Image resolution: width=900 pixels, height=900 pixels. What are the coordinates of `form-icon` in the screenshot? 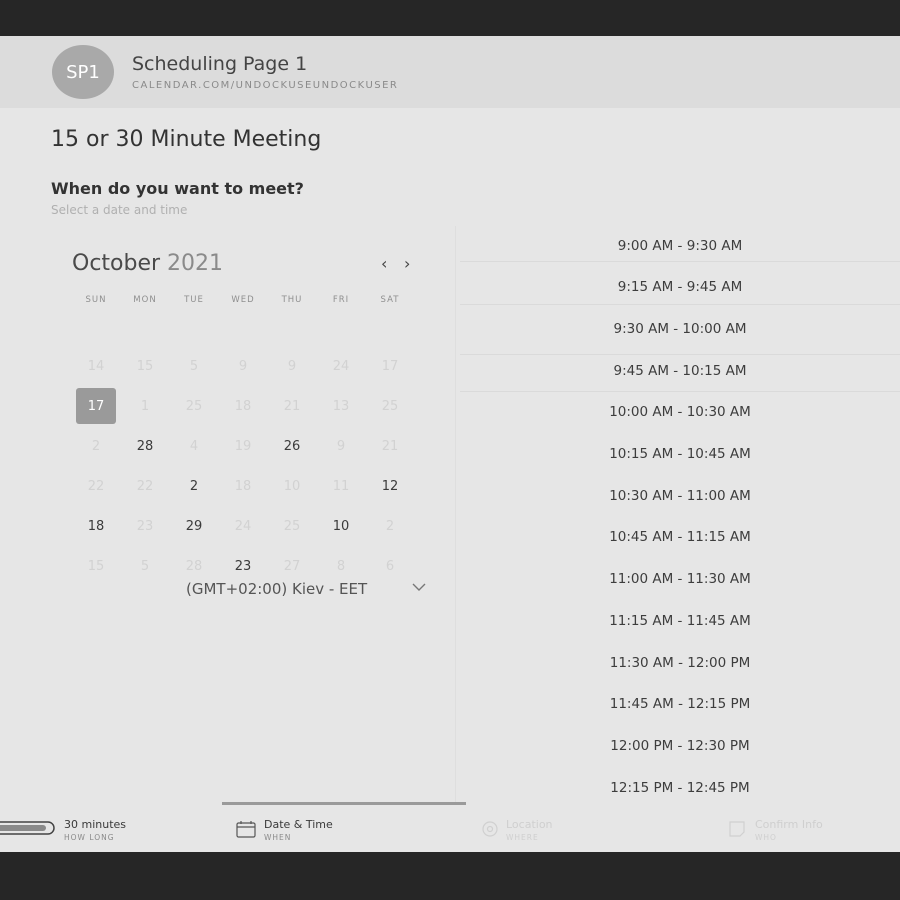 It's located at (737, 829).